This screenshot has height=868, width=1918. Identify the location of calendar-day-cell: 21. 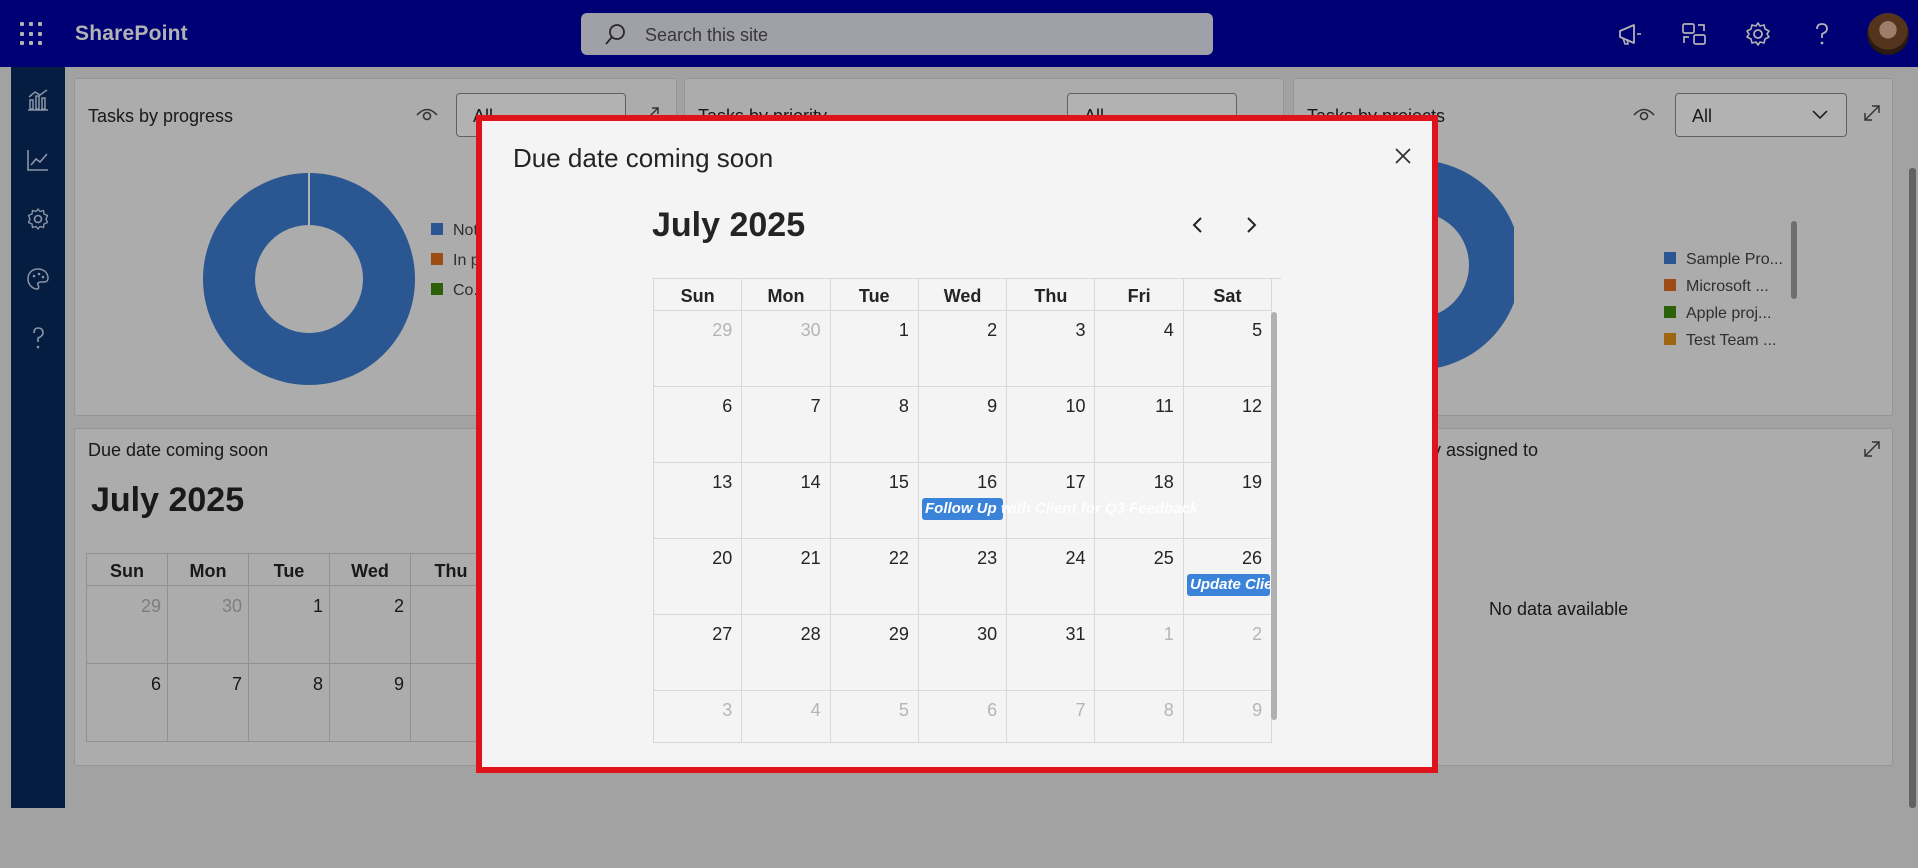
(786, 577).